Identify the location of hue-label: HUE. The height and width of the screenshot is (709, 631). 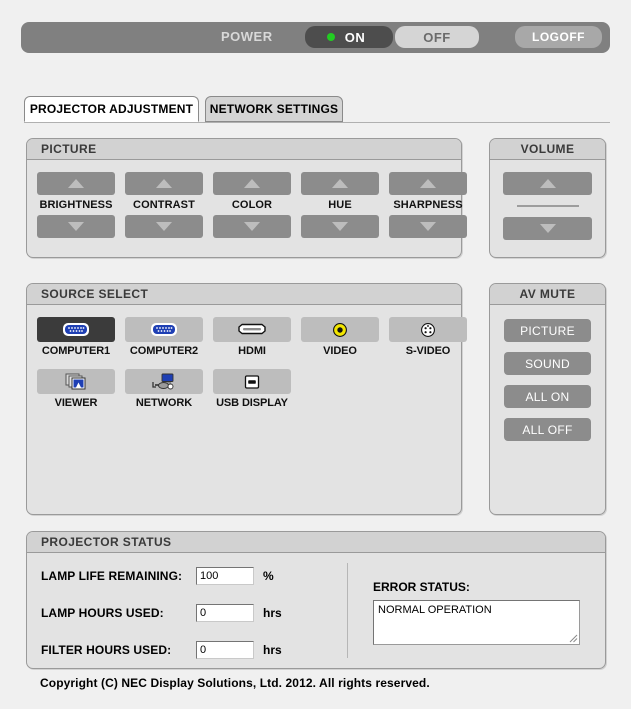
(340, 205).